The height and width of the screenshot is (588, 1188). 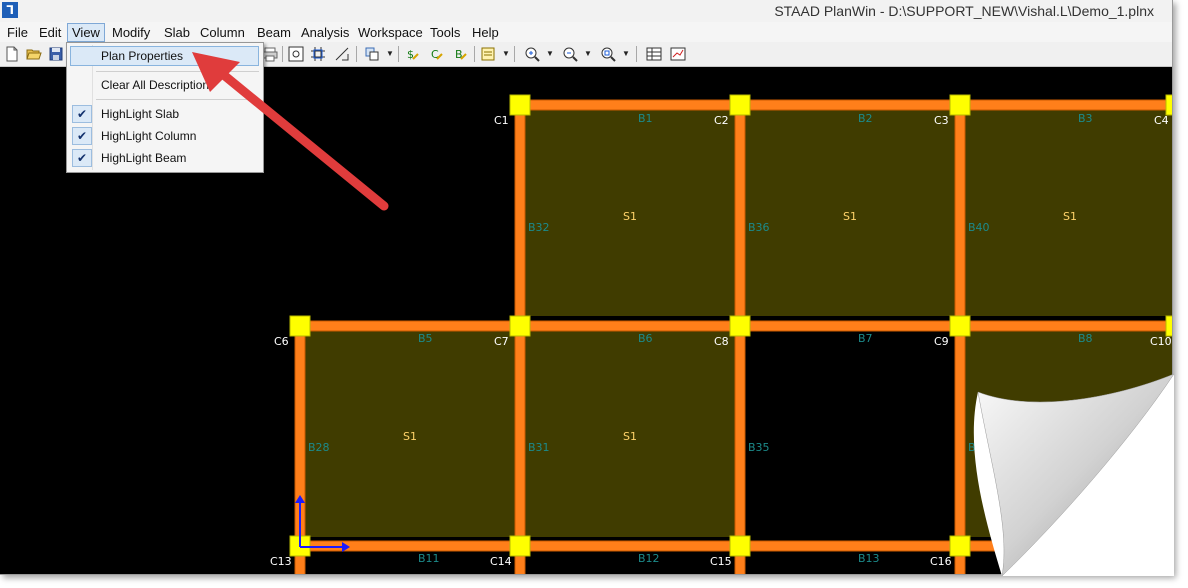 What do you see at coordinates (488, 54) in the screenshot?
I see `report-icon` at bounding box center [488, 54].